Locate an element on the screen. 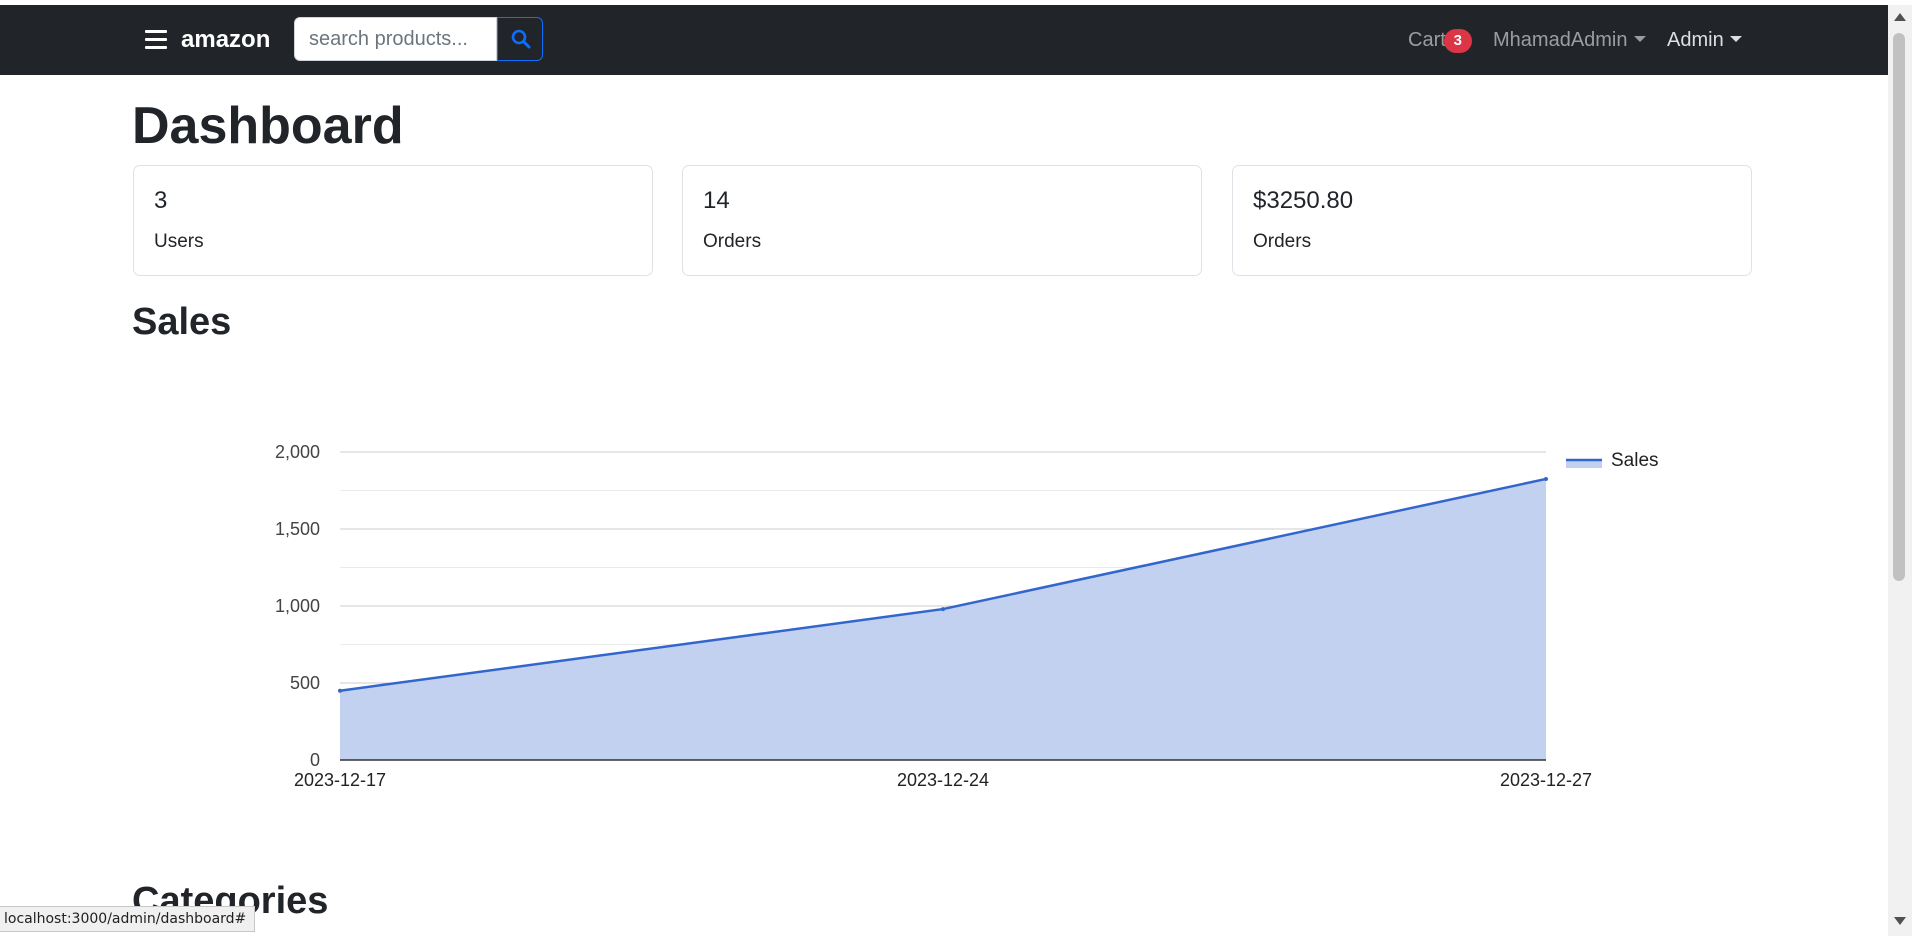 The image size is (1912, 936). search-icon is located at coordinates (521, 39).